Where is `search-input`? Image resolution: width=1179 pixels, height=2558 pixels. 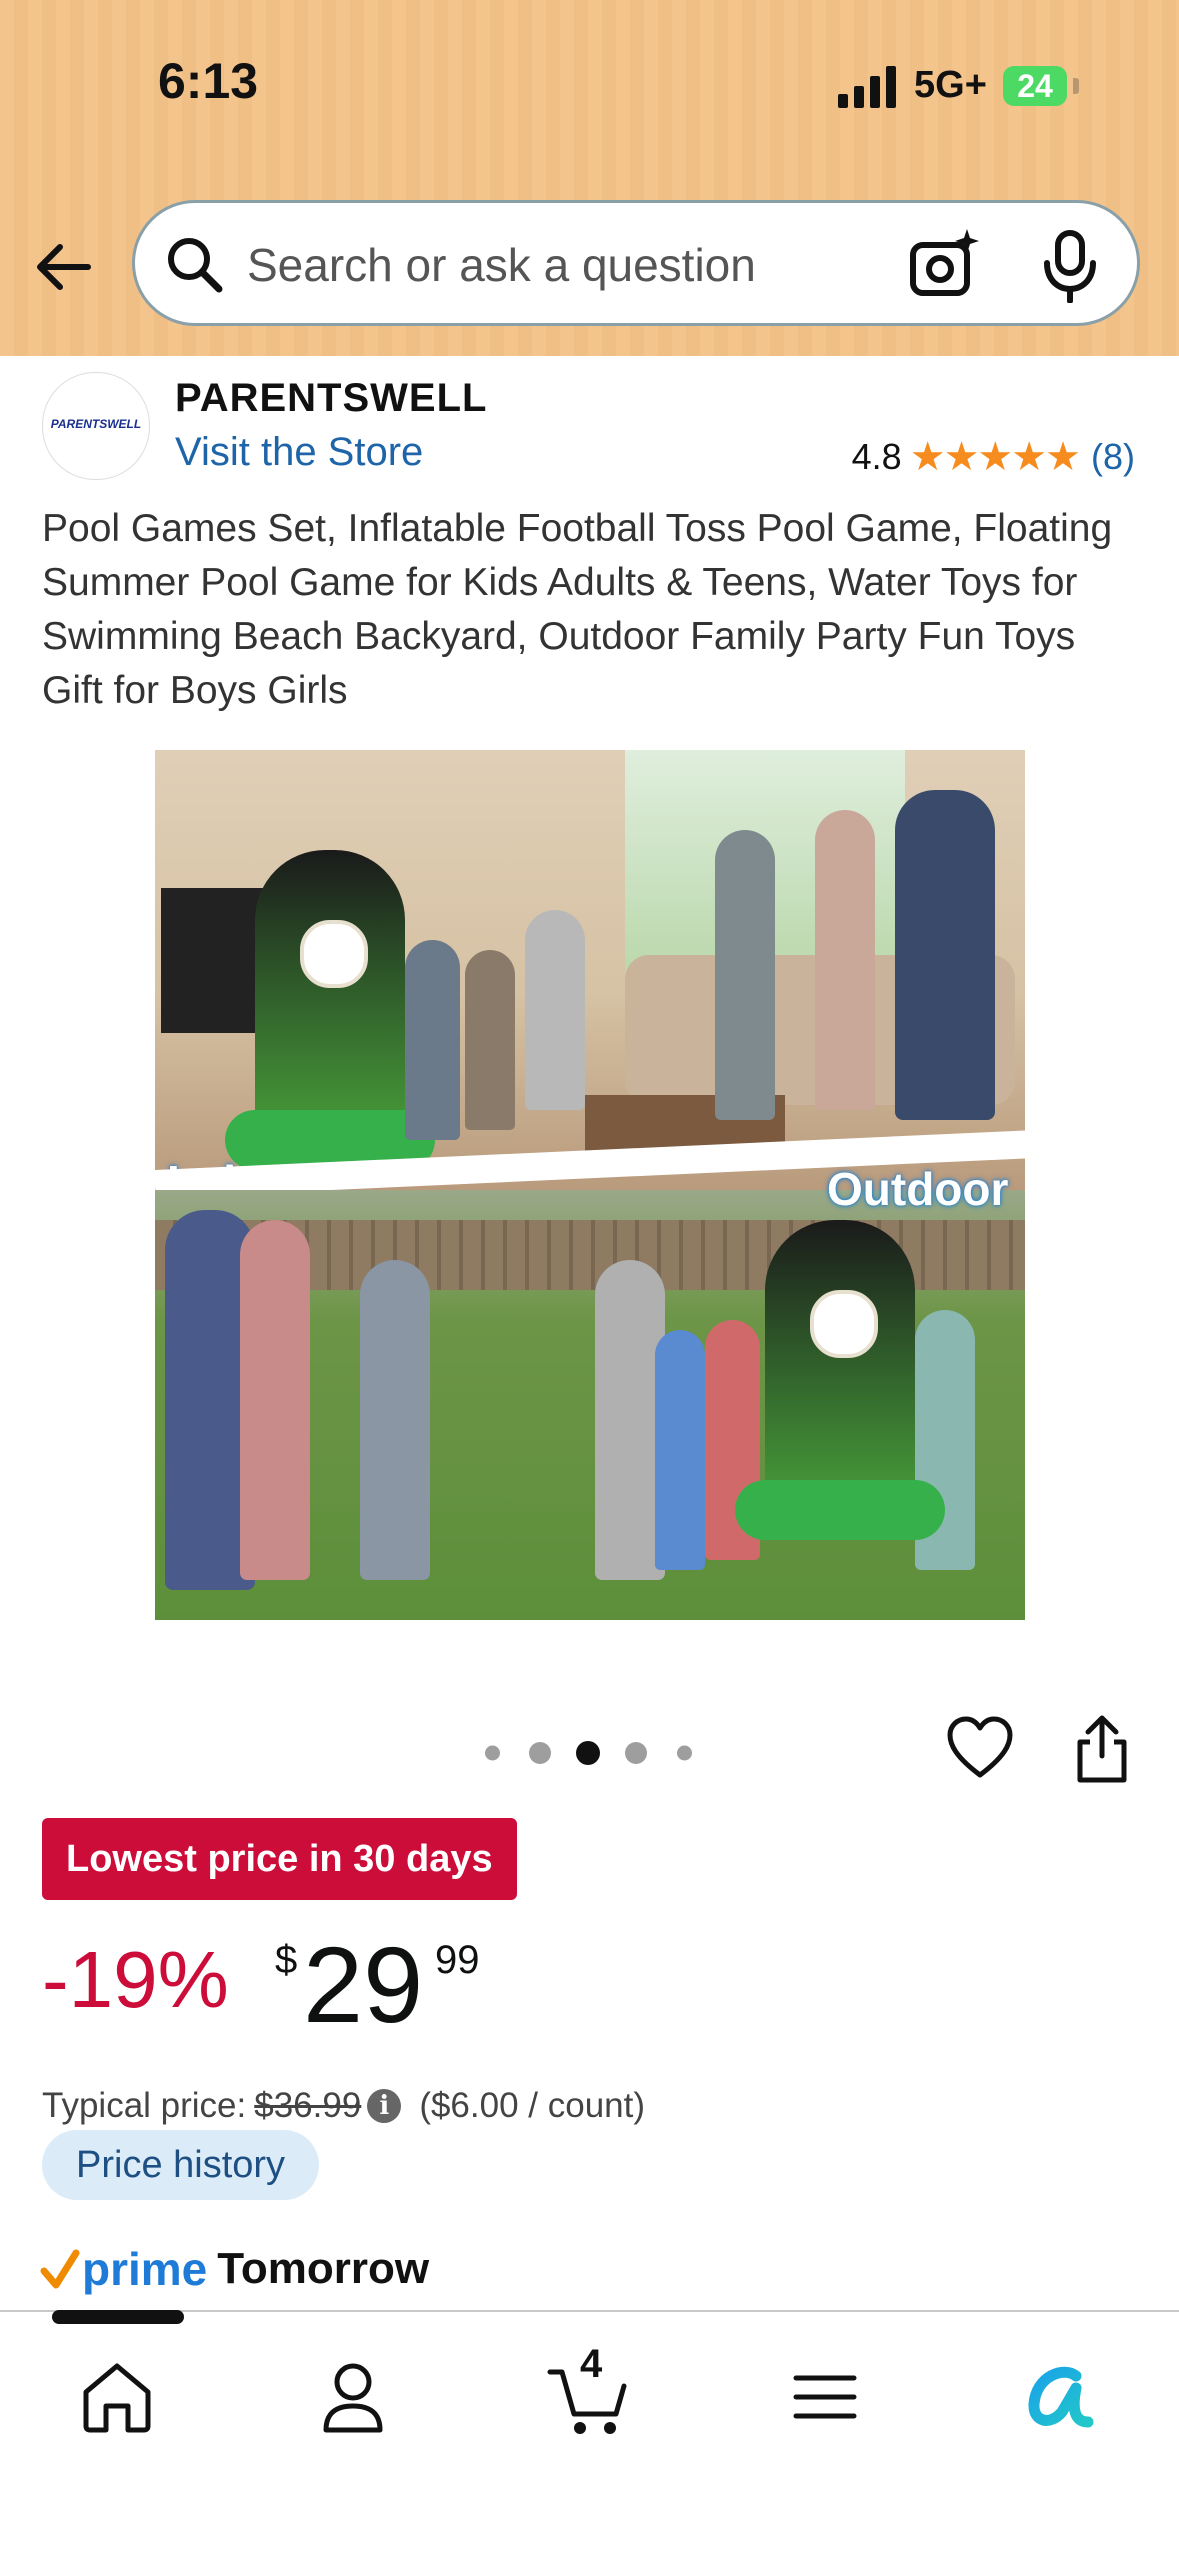 search-input is located at coordinates (627, 265).